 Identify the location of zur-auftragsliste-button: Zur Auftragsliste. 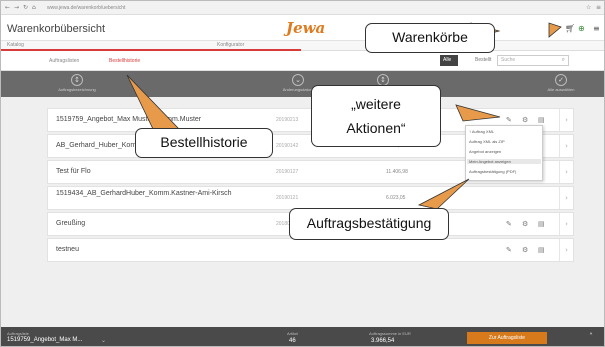
(507, 338).